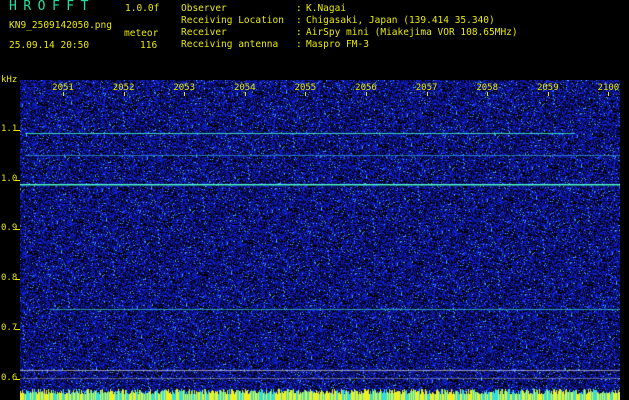  What do you see at coordinates (299, 20) in the screenshot?
I see `location-colon: :` at bounding box center [299, 20].